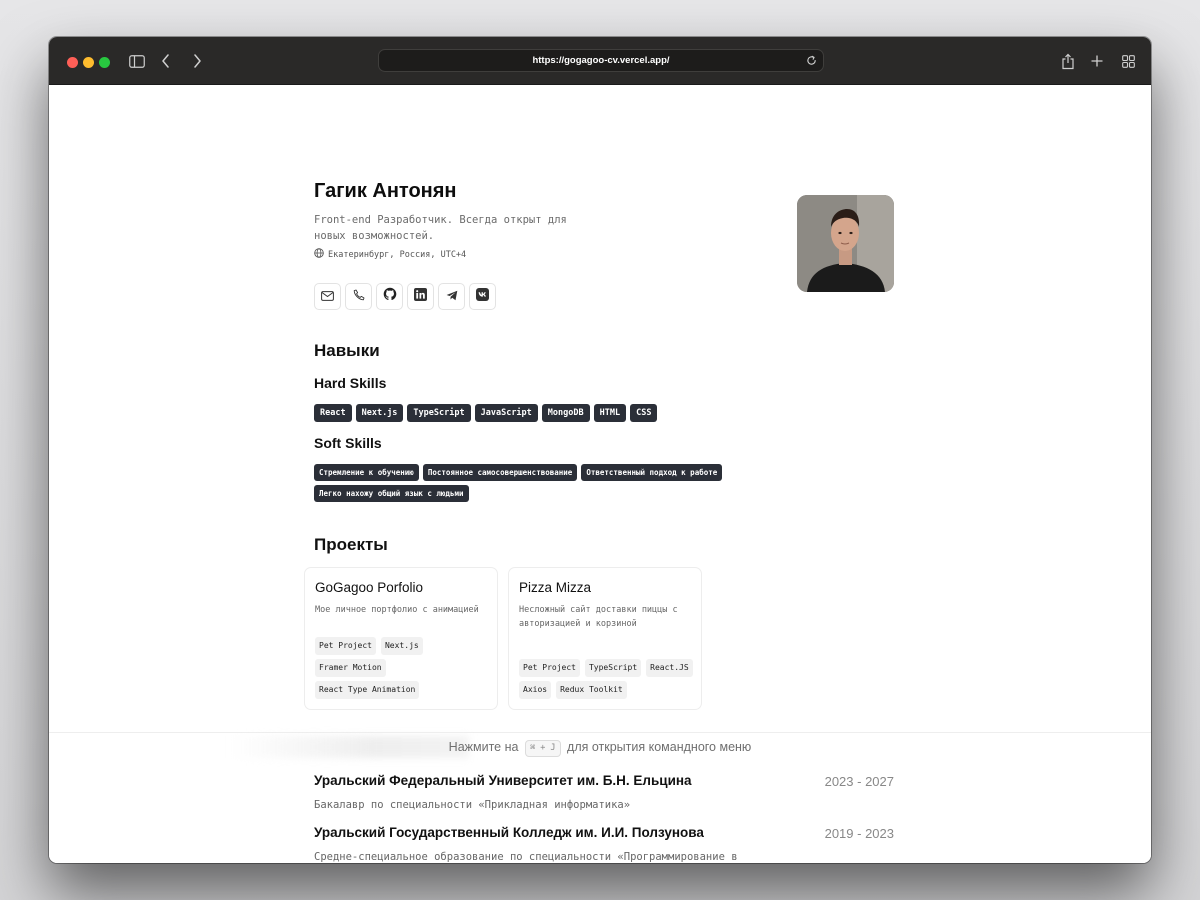 The width and height of the screenshot is (1200, 900). I want to click on github-icon, so click(390, 296).